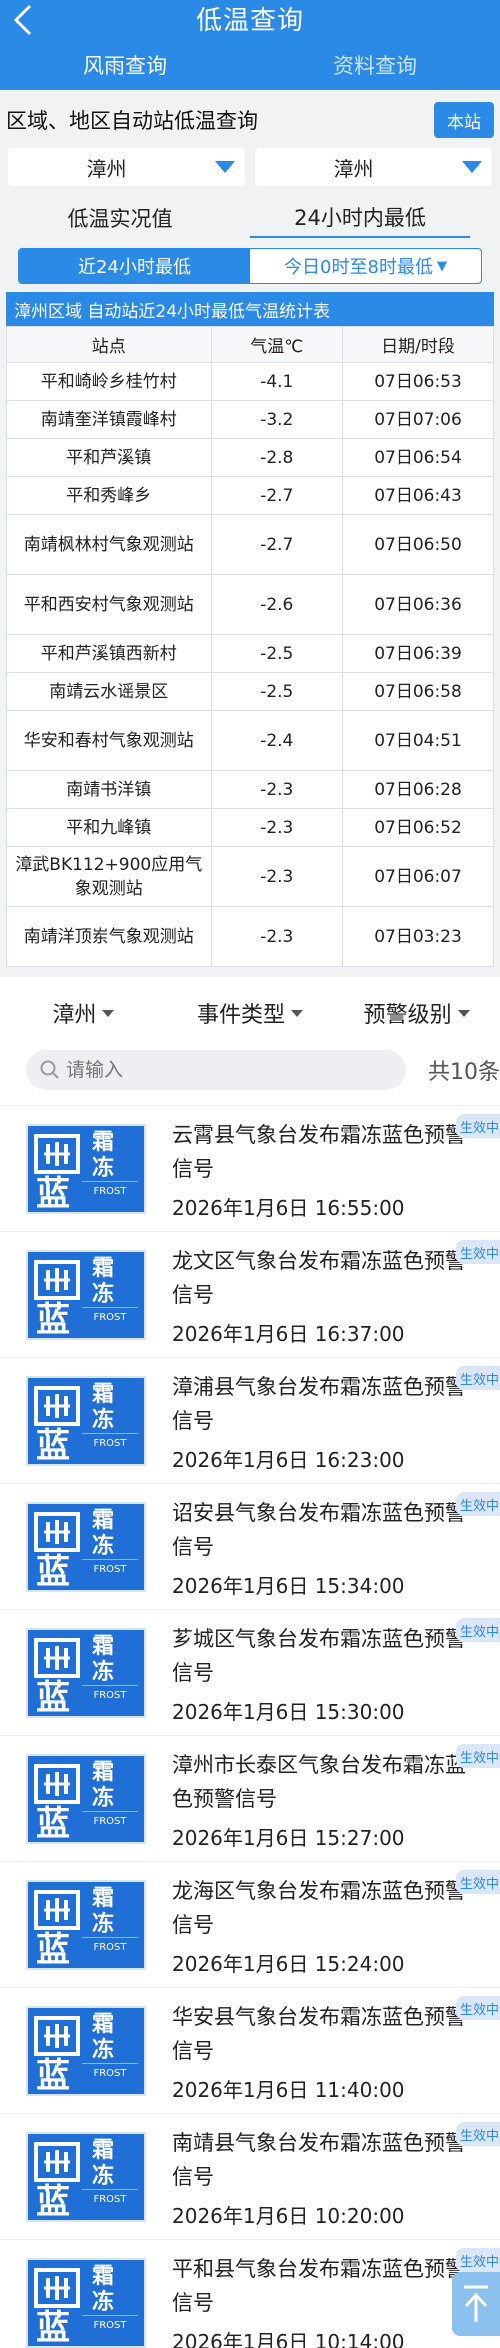 Image resolution: width=500 pixels, height=2348 pixels. I want to click on alert-body: 漳浦县气象台发布霜冻蓝色预警信号 2026年1月6日 16:23:00, so click(323, 1420).